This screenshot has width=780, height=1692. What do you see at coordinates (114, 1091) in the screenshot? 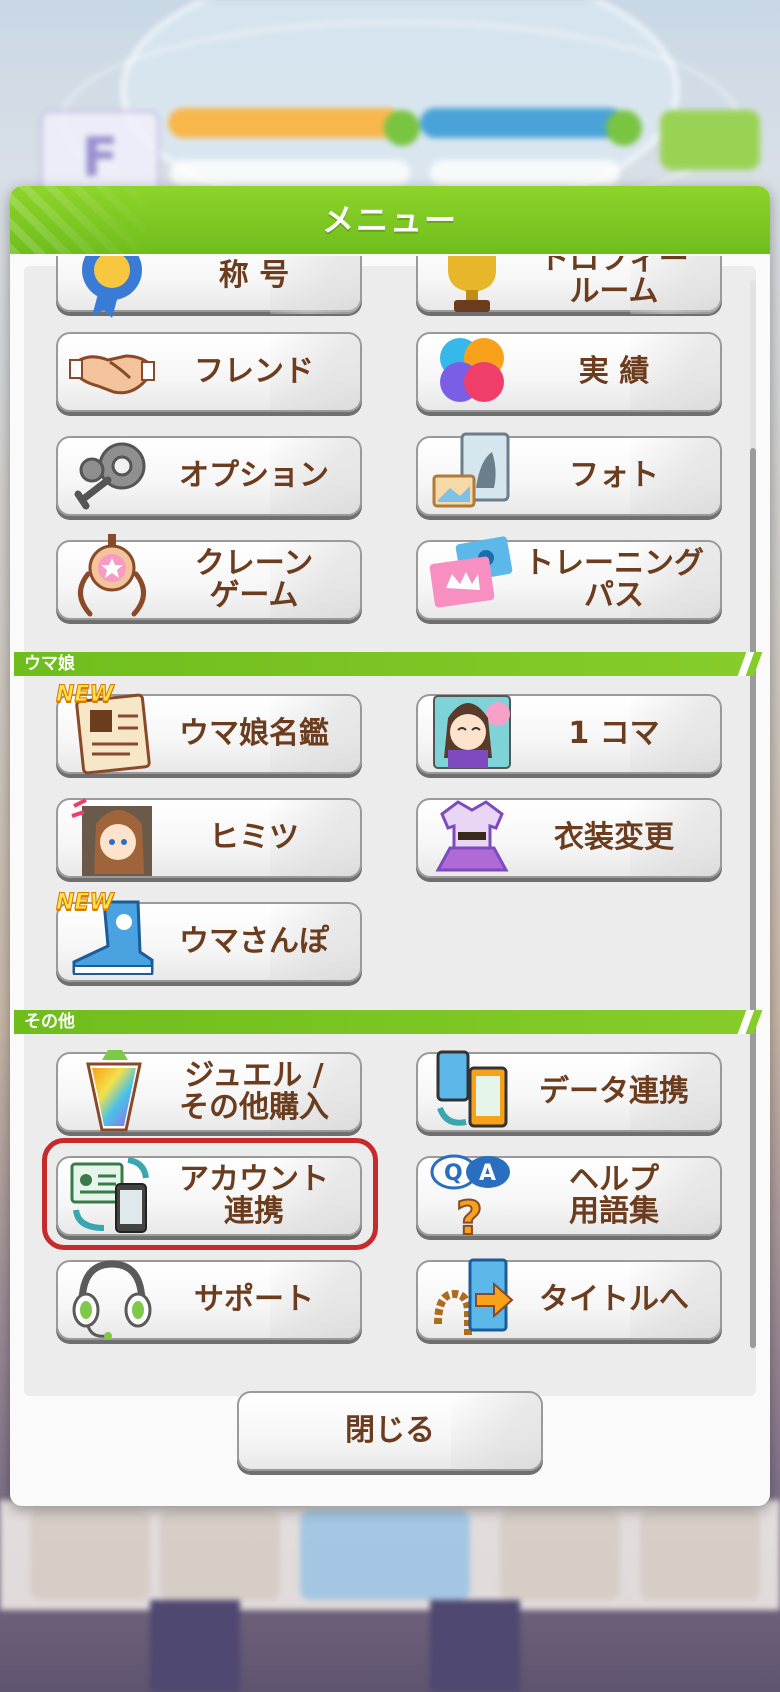
I see `jewel-icon` at bounding box center [114, 1091].